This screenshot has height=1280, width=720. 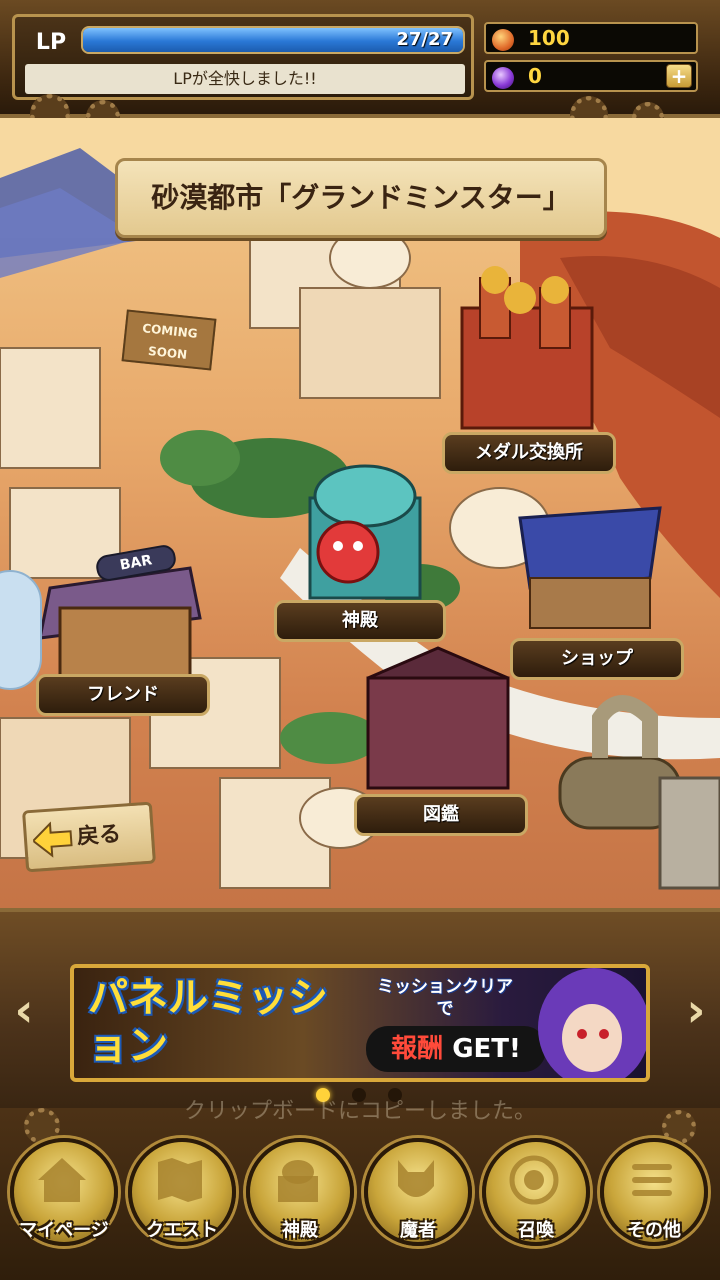 What do you see at coordinates (360, 621) in the screenshot?
I see `temple-button: 神殿` at bounding box center [360, 621].